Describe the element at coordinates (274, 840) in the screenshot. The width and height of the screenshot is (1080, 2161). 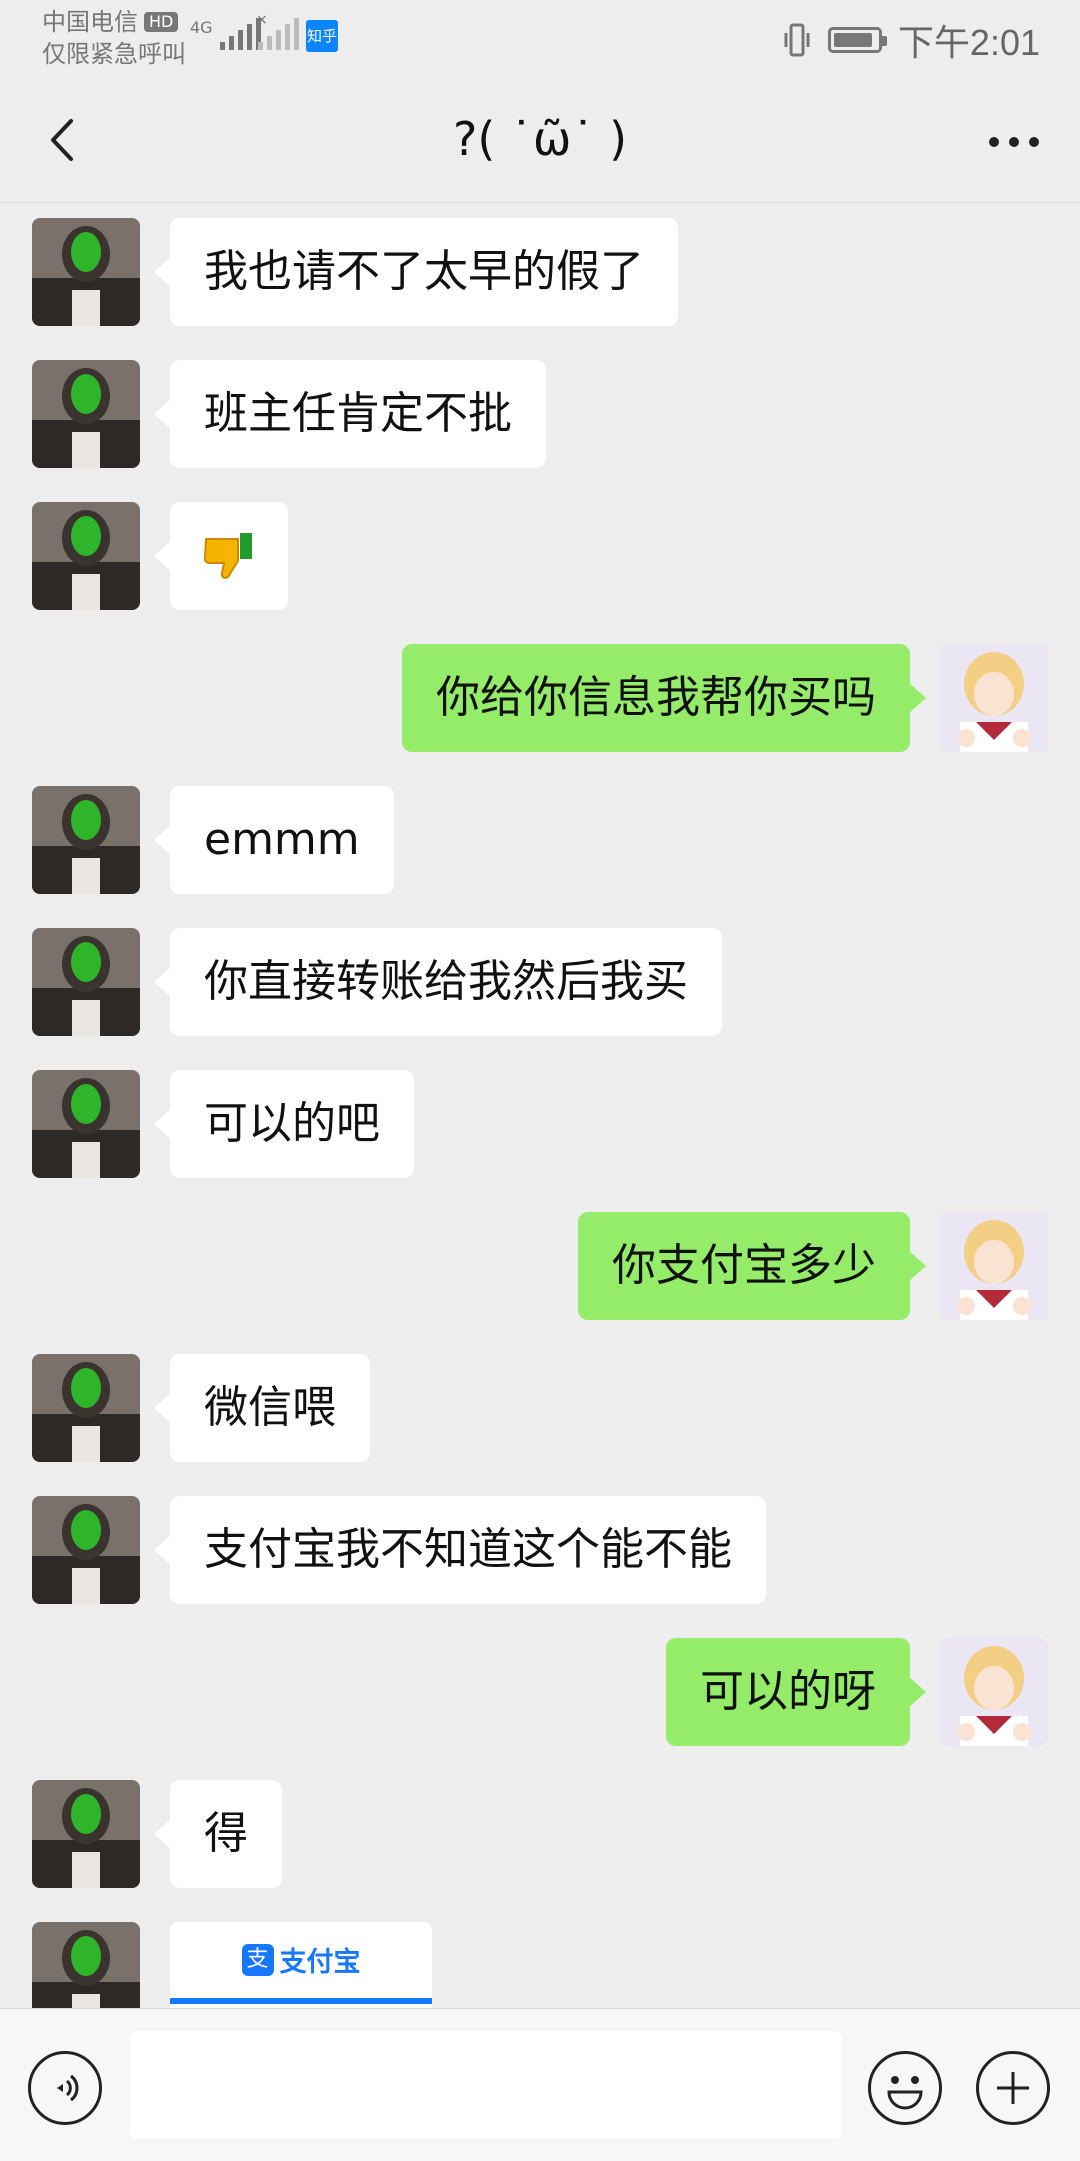
I see `received-message: emmm` at that location.